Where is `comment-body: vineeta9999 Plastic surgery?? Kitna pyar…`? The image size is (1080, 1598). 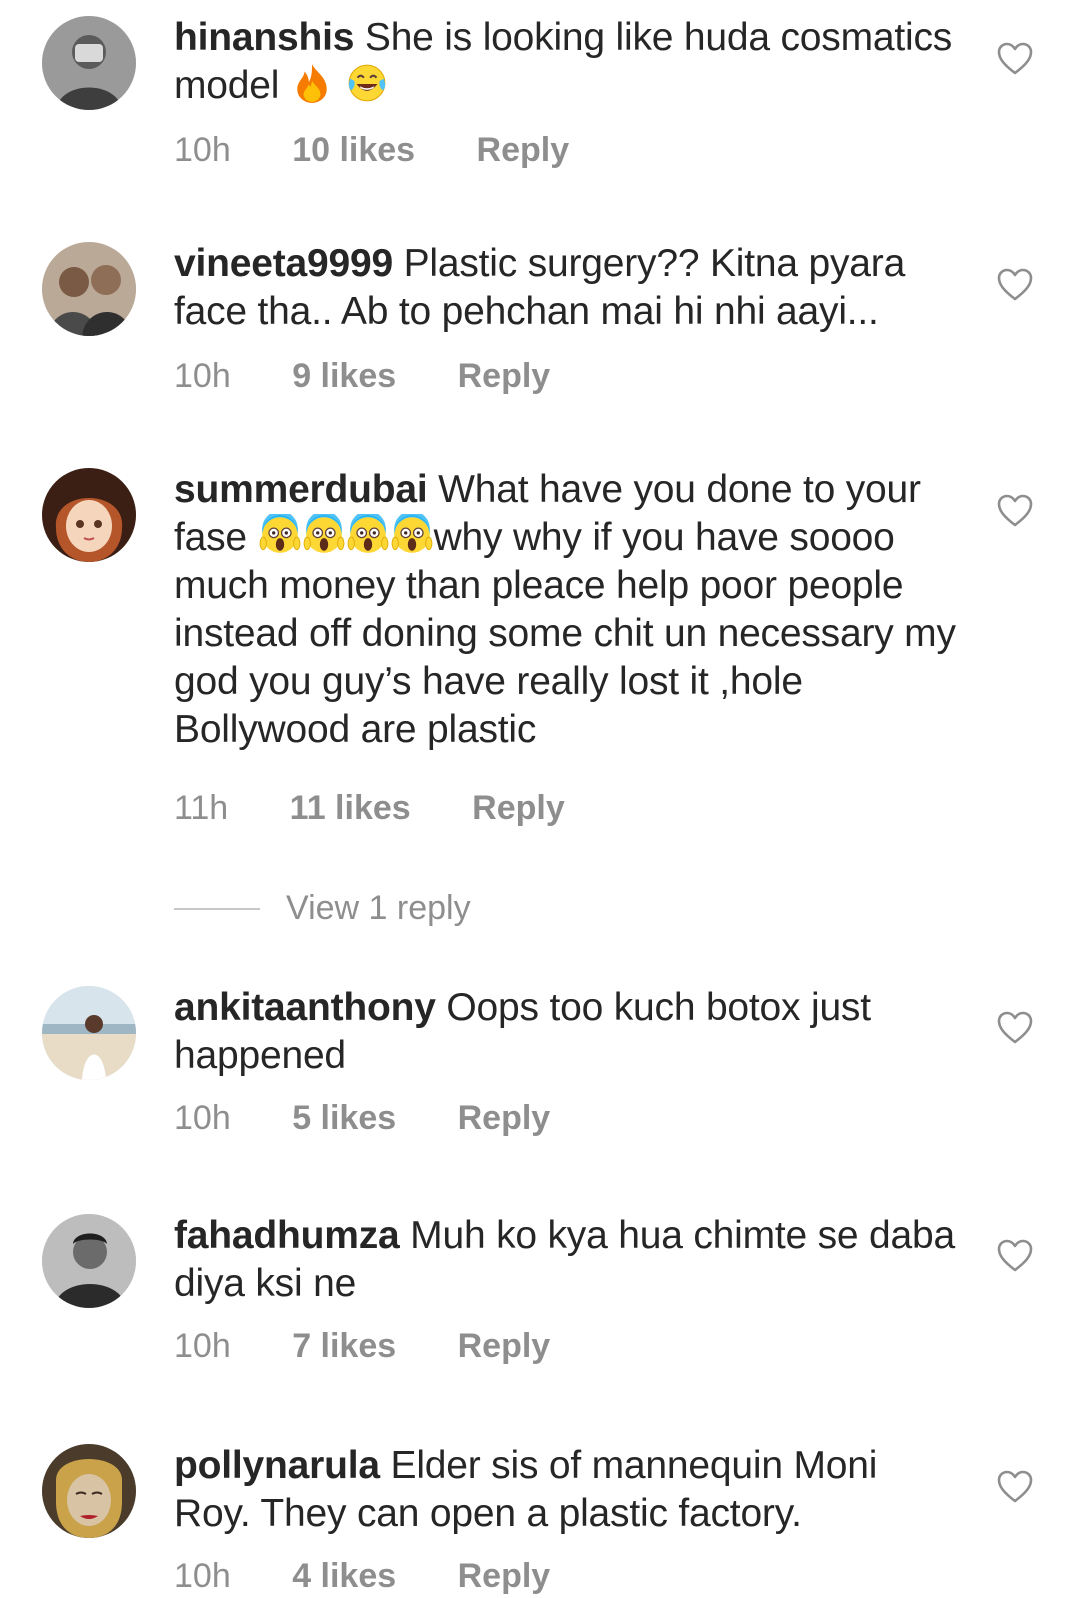 comment-body: vineeta9999 Plastic surgery?? Kitna pyar… is located at coordinates (569, 288).